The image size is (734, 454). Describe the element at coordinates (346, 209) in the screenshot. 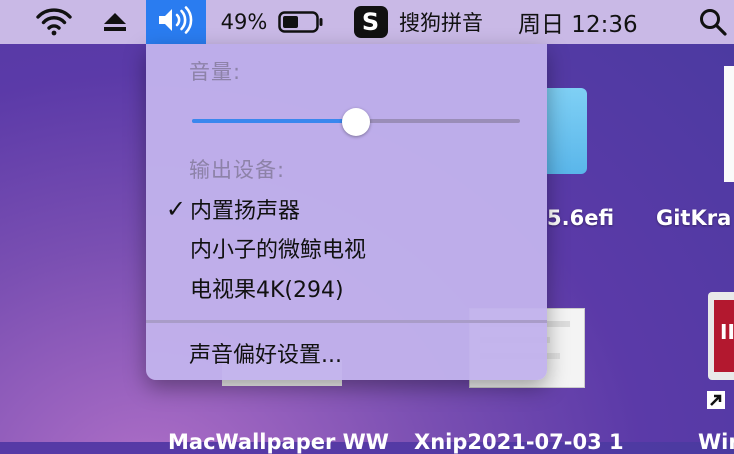

I see `output-device-item: ✓ 内置扬声器` at that location.